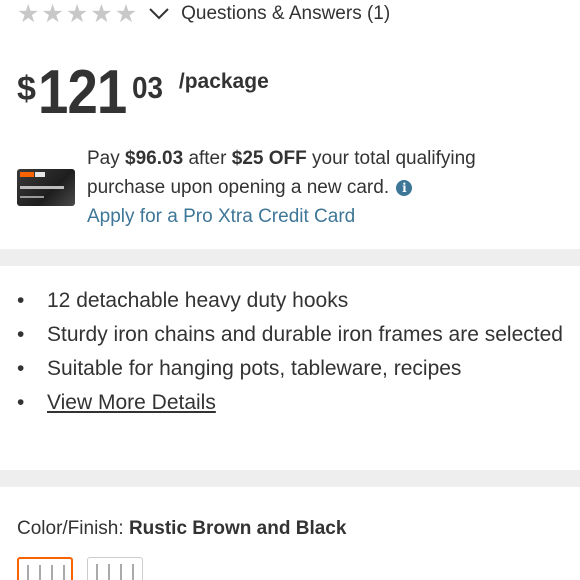 This screenshot has height=580, width=580. Describe the element at coordinates (115, 568) in the screenshot. I see `swatch-option` at that location.